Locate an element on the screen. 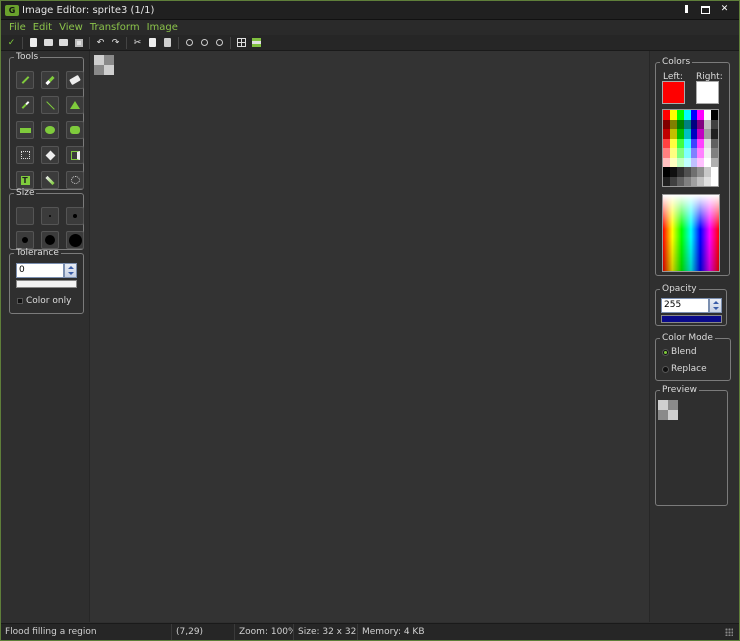 The image size is (740, 641). crop-tool is located at coordinates (75, 155).